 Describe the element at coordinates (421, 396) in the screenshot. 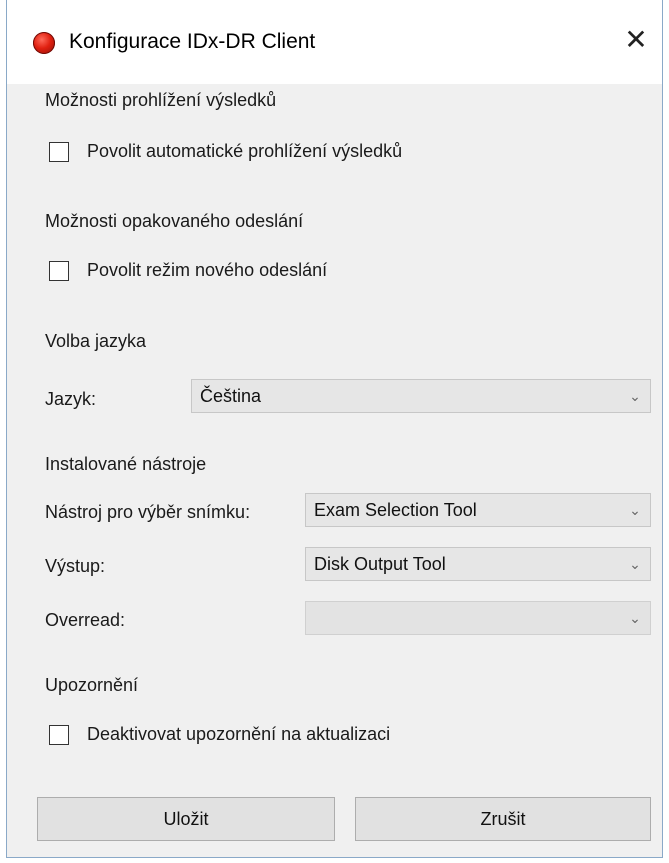

I see `language-dropdown: Čeština ⌄` at that location.